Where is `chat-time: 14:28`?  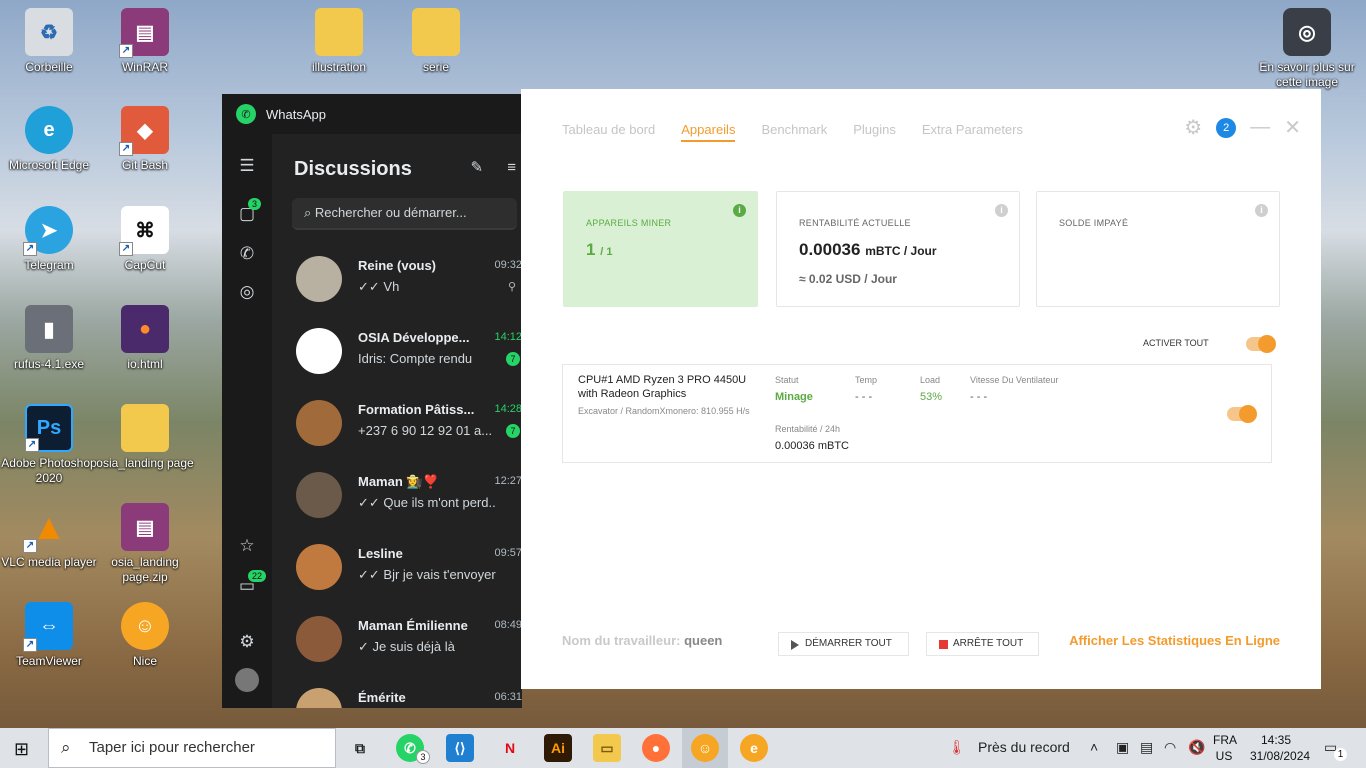 chat-time: 14:28 is located at coordinates (508, 409).